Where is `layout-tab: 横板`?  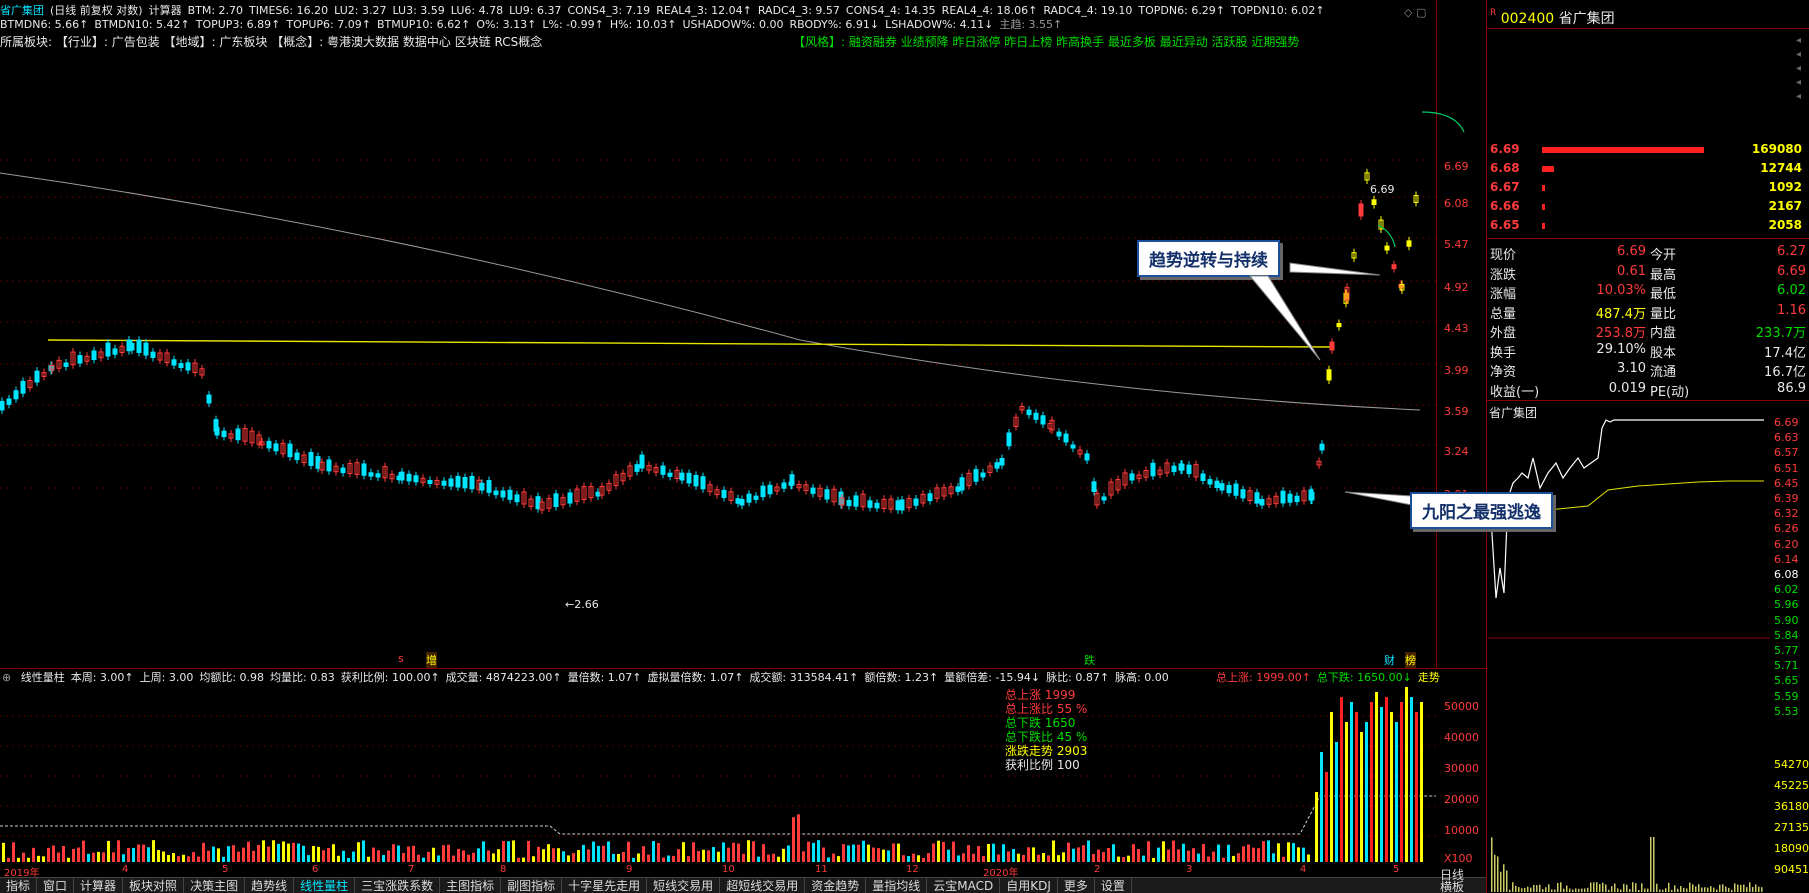 layout-tab: 横板 is located at coordinates (1452, 885).